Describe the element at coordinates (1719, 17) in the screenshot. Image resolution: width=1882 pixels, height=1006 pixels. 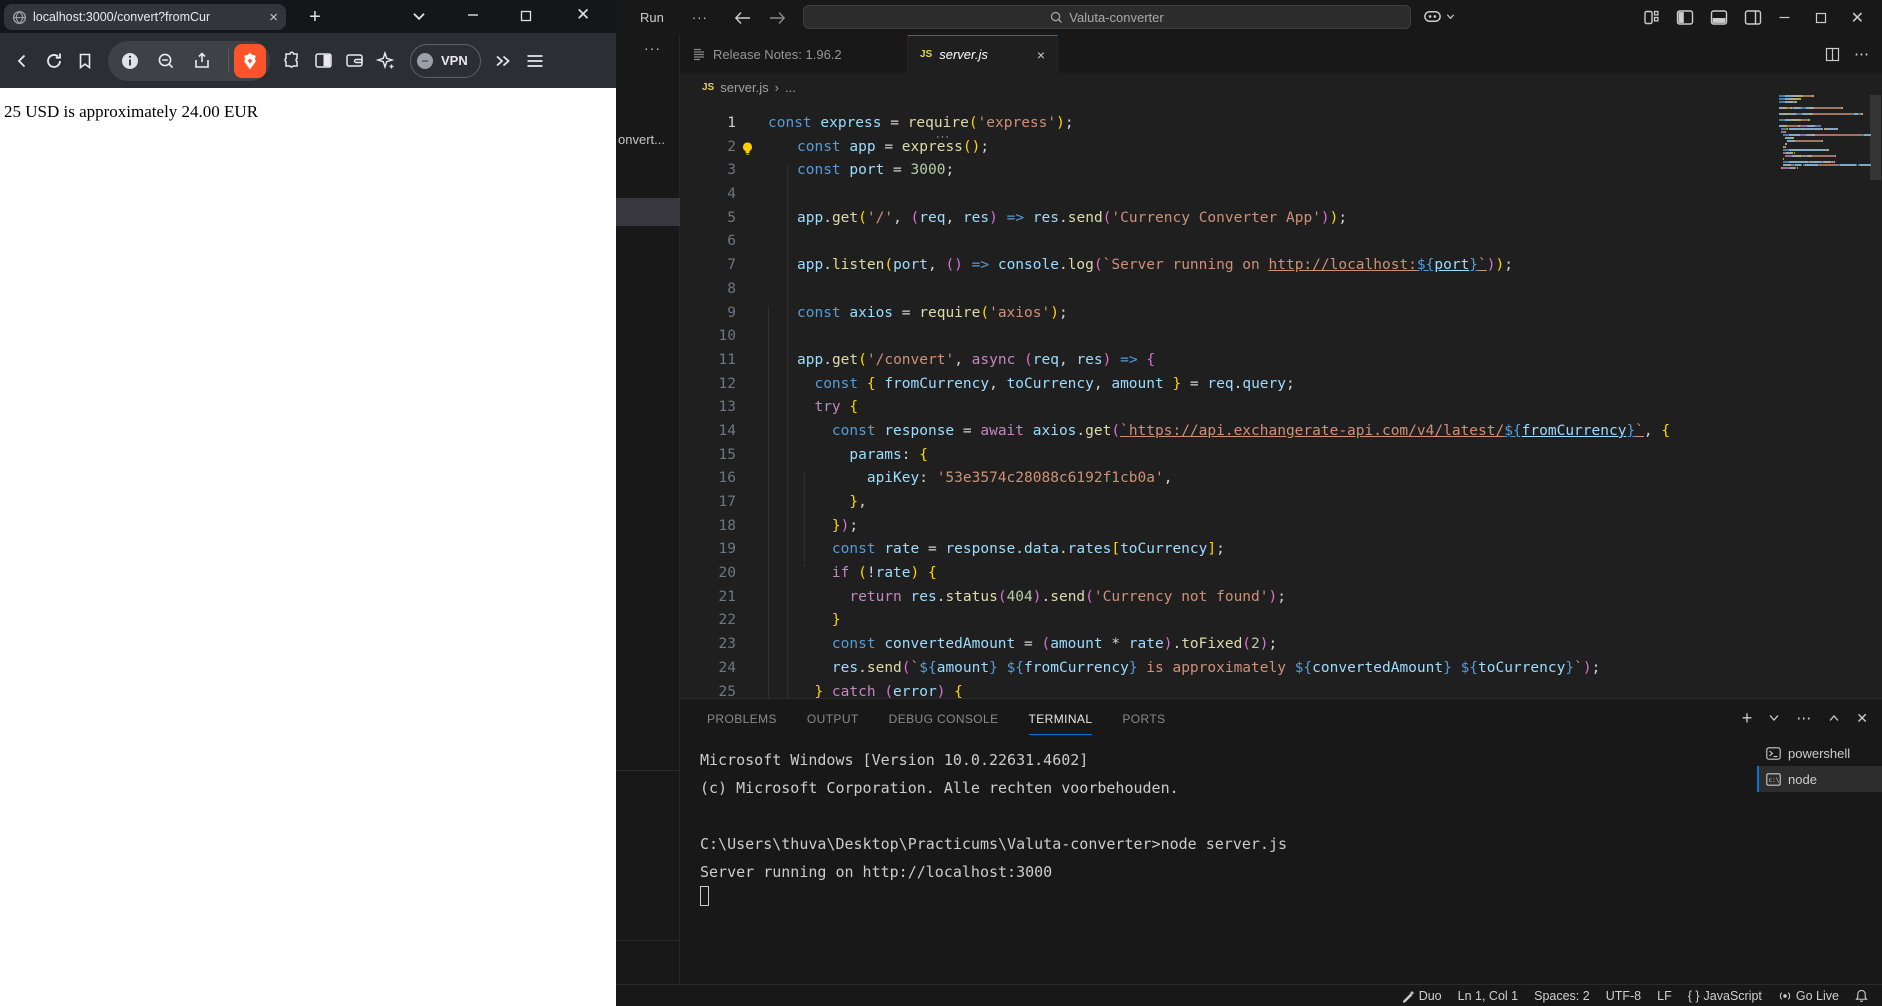
I see `toggle-panel-icon` at that location.